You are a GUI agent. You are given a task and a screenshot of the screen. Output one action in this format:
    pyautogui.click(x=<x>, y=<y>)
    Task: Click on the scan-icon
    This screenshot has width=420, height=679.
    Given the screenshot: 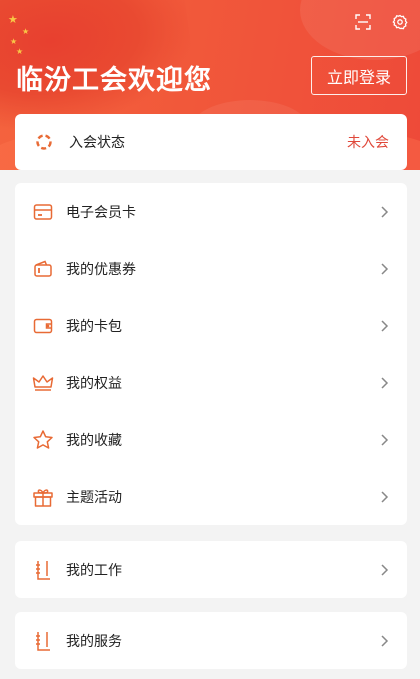 What is the action you would take?
    pyautogui.click(x=363, y=22)
    